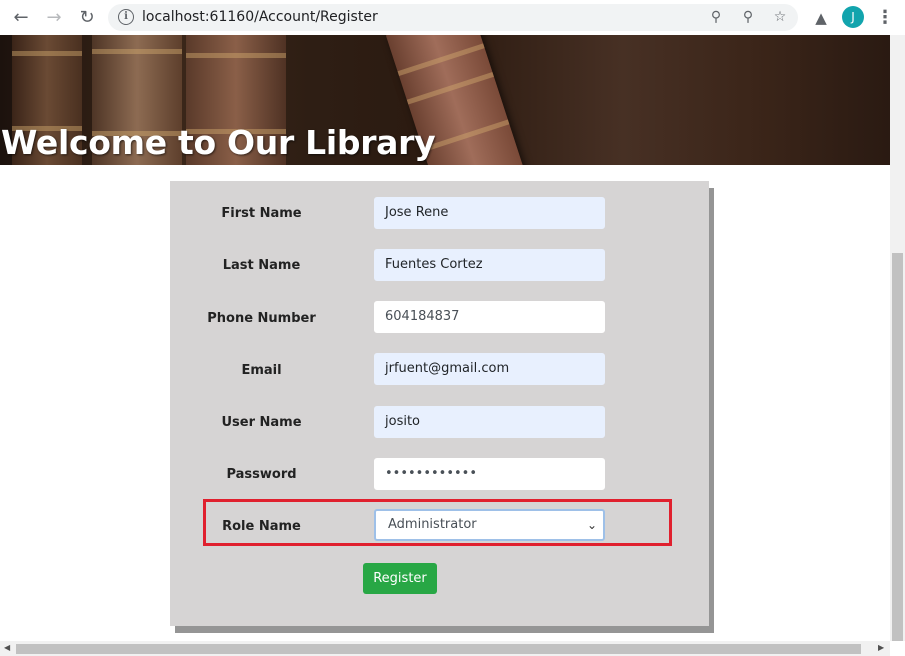  I want to click on last-name-label: Last Name, so click(261, 265).